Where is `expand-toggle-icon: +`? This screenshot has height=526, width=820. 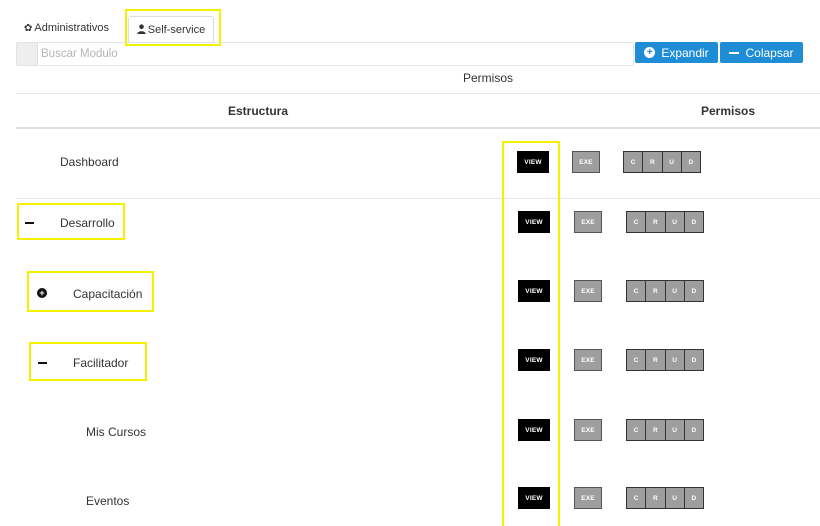 expand-toggle-icon: + is located at coordinates (42, 293).